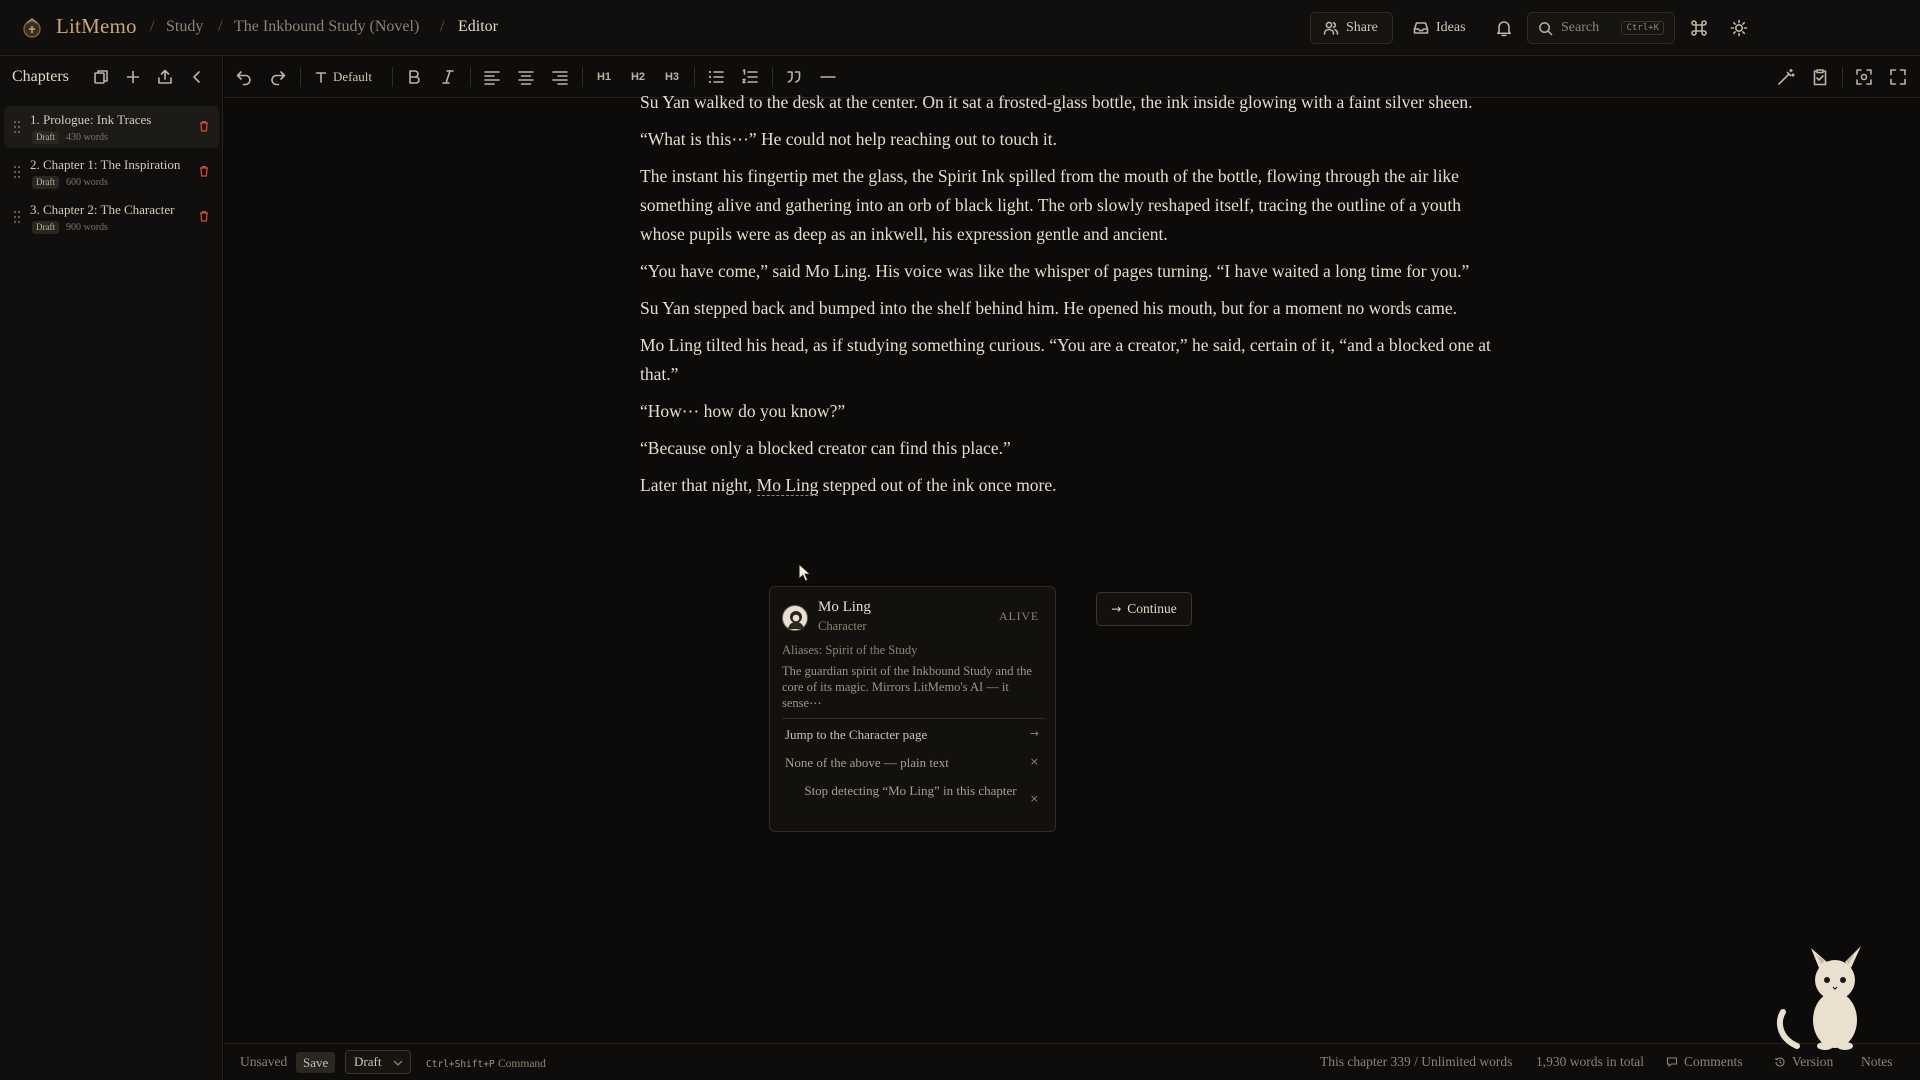 This screenshot has height=1080, width=1920. Describe the element at coordinates (1739, 28) in the screenshot. I see `sun-icon` at that location.